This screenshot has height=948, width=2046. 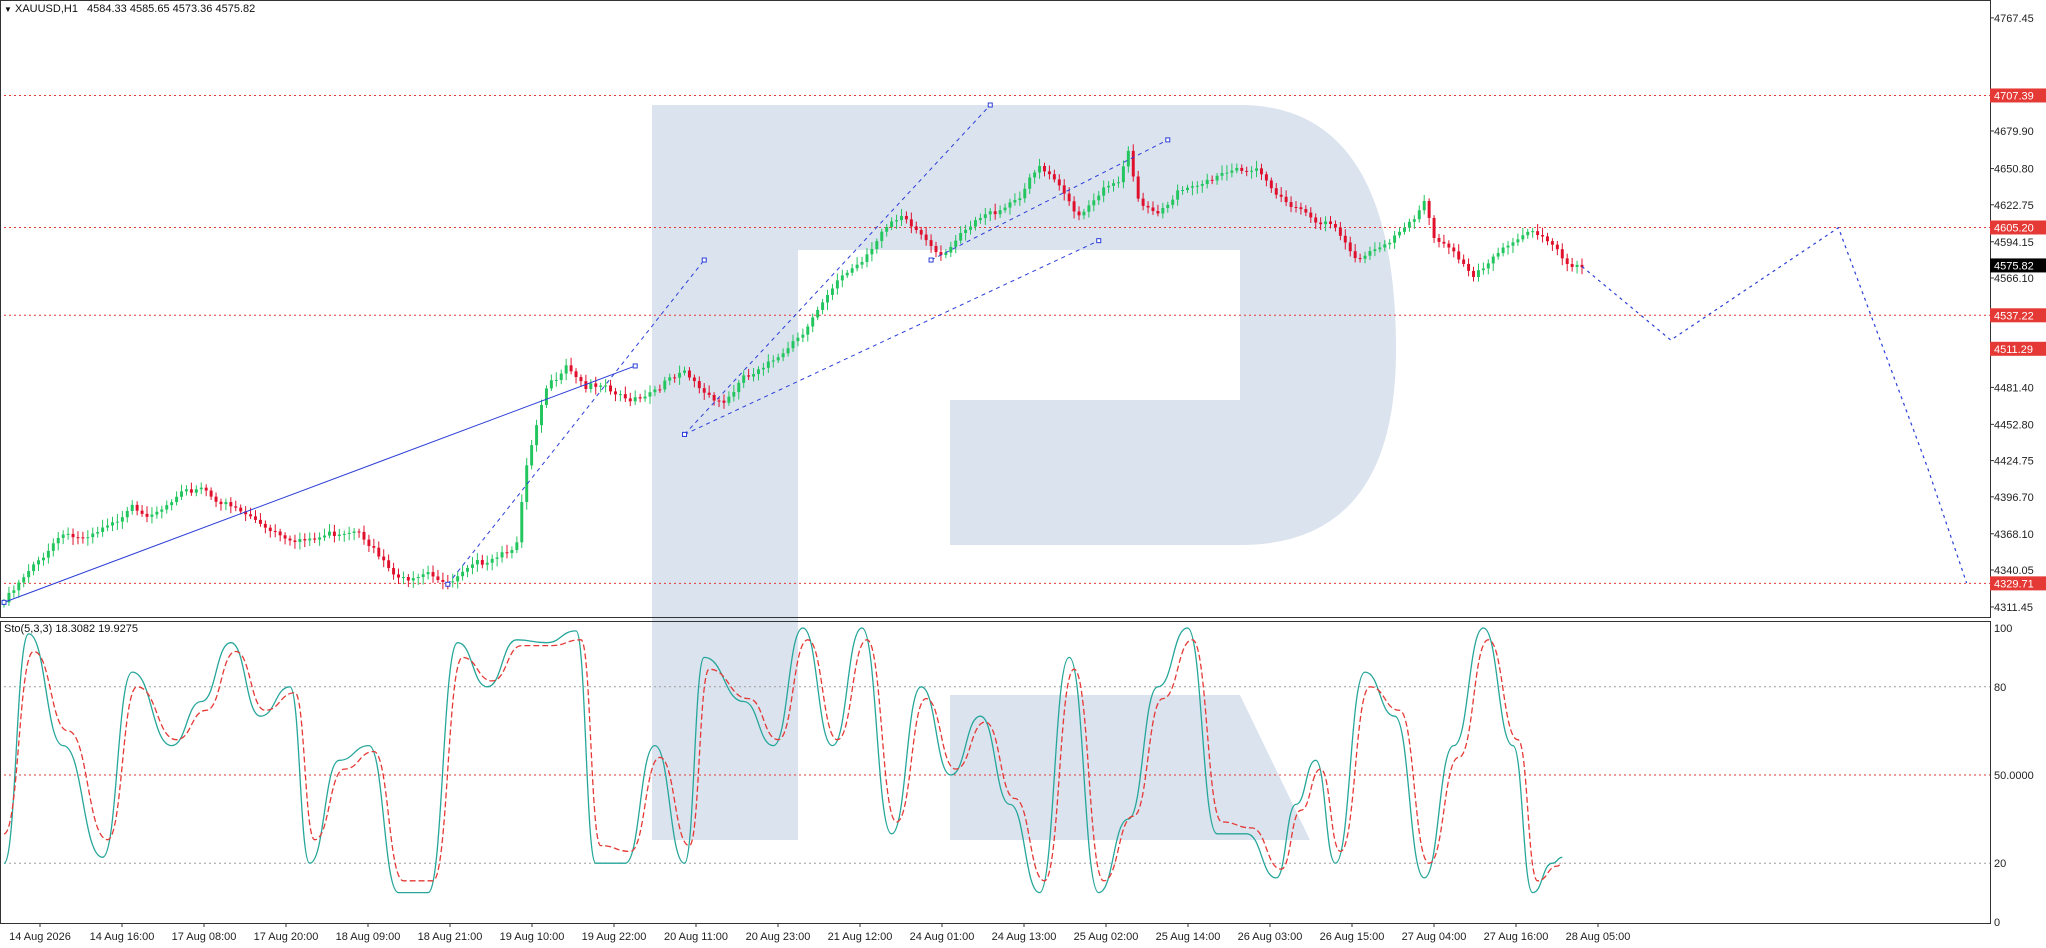 I want to click on indicator-axis-label: 0, so click(x=1997, y=923).